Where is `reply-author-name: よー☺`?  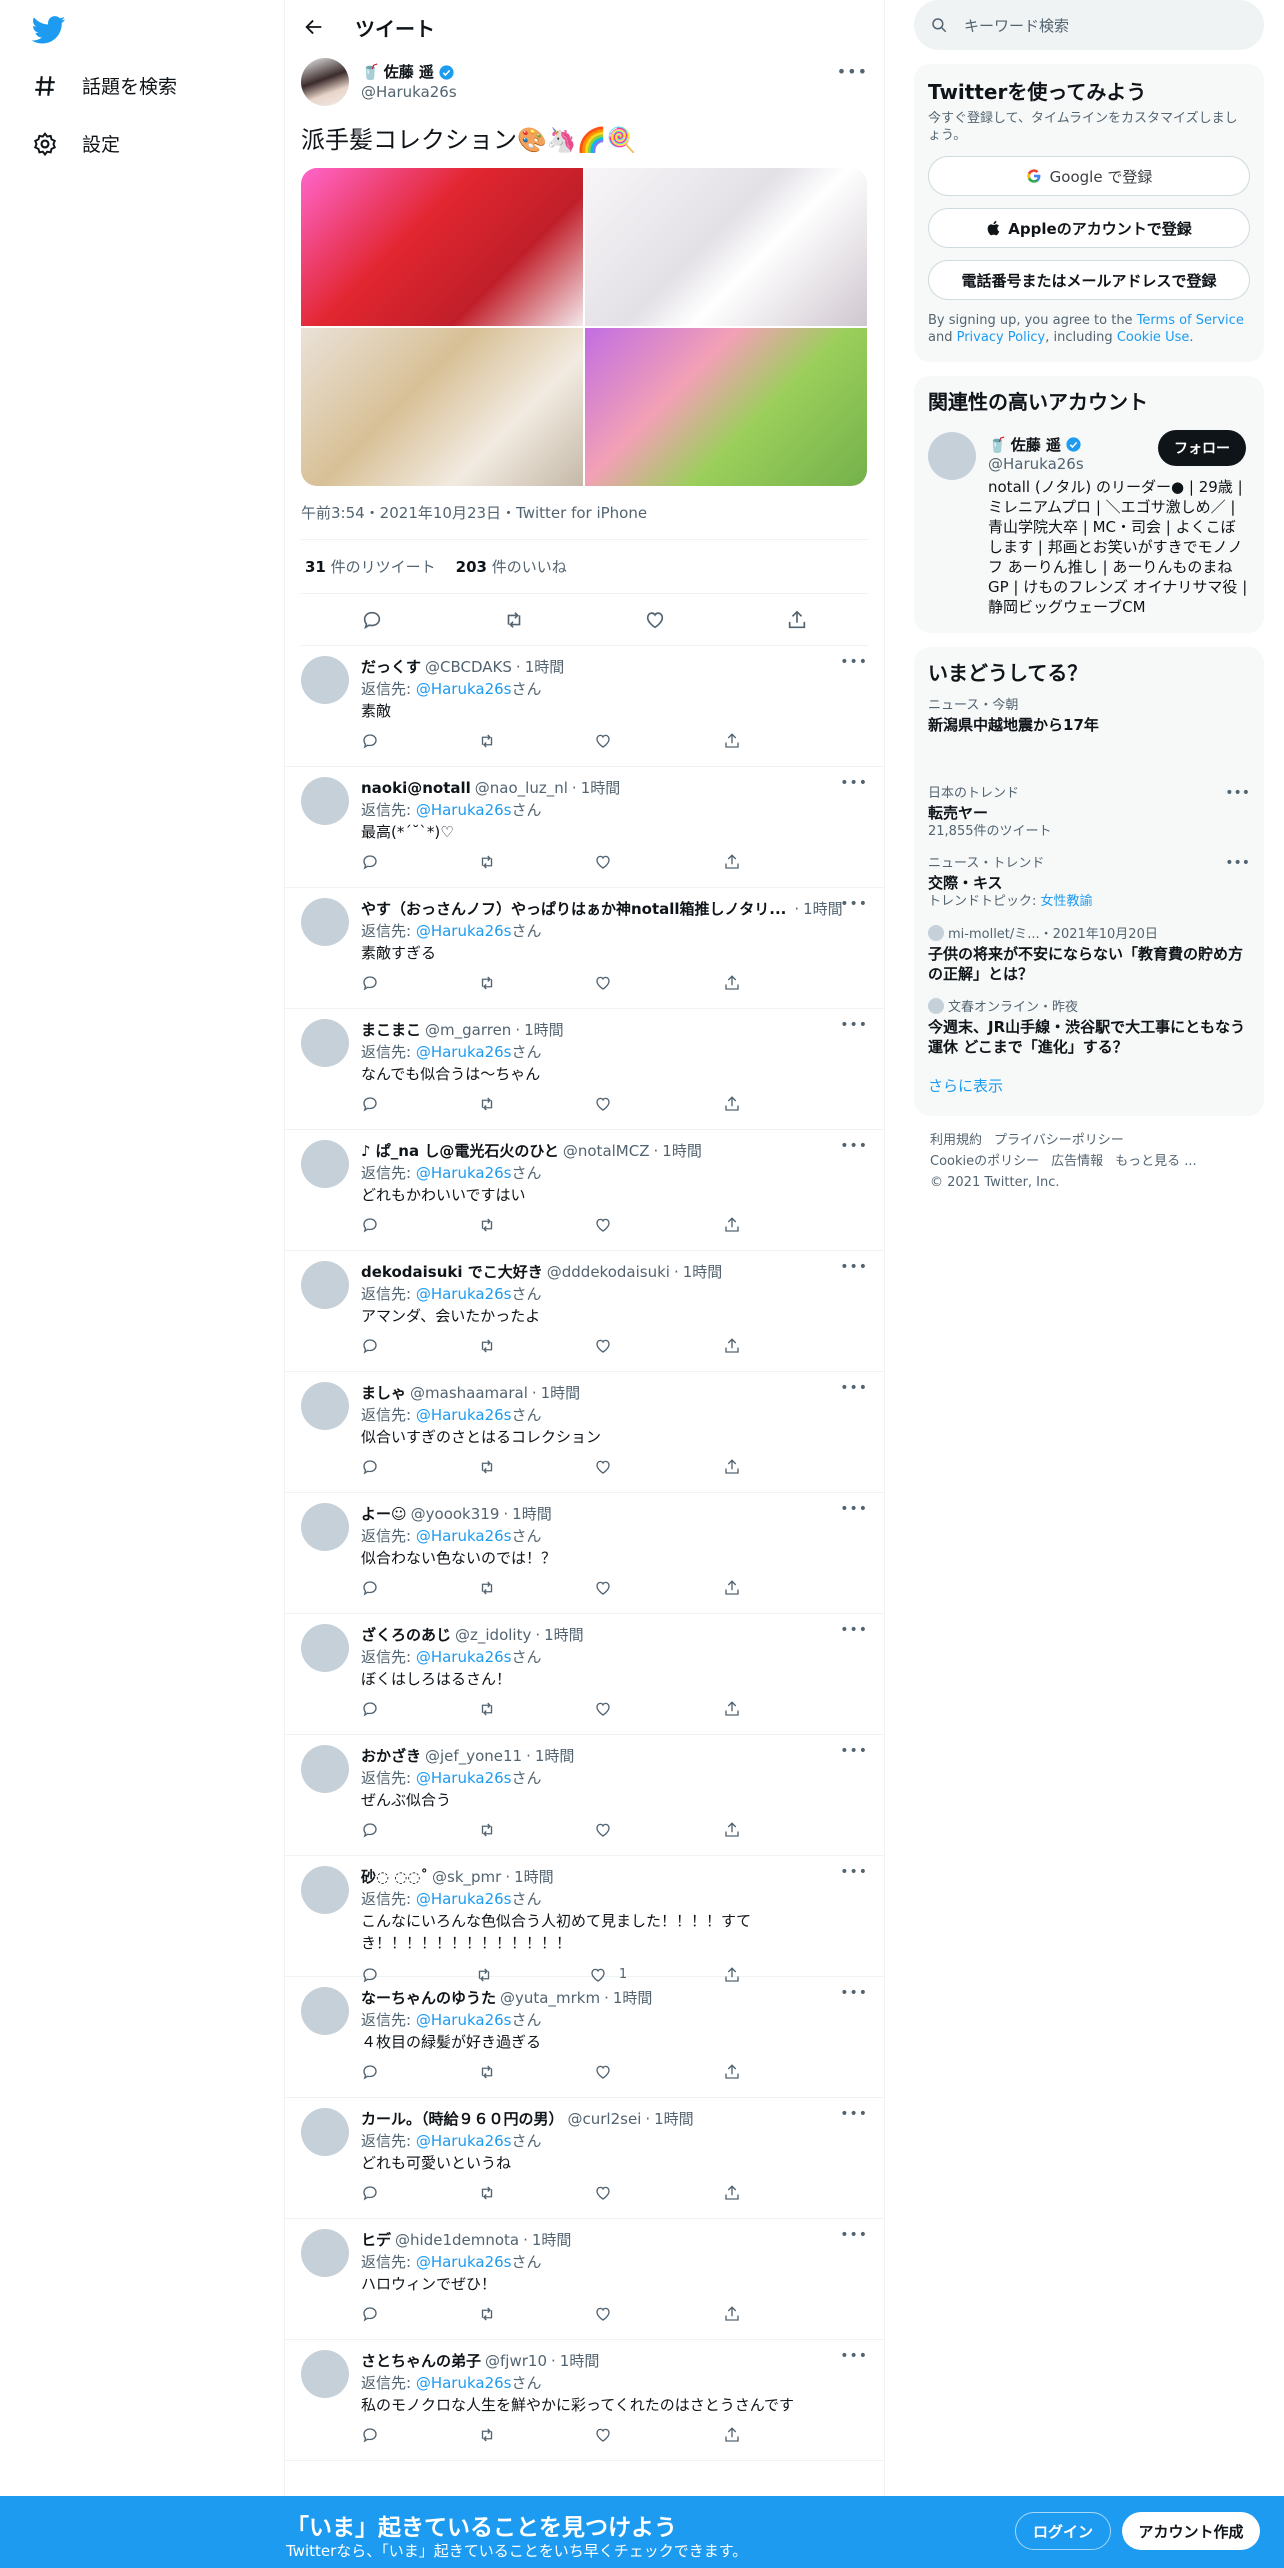
reply-author-name: よー☺ is located at coordinates (384, 1514).